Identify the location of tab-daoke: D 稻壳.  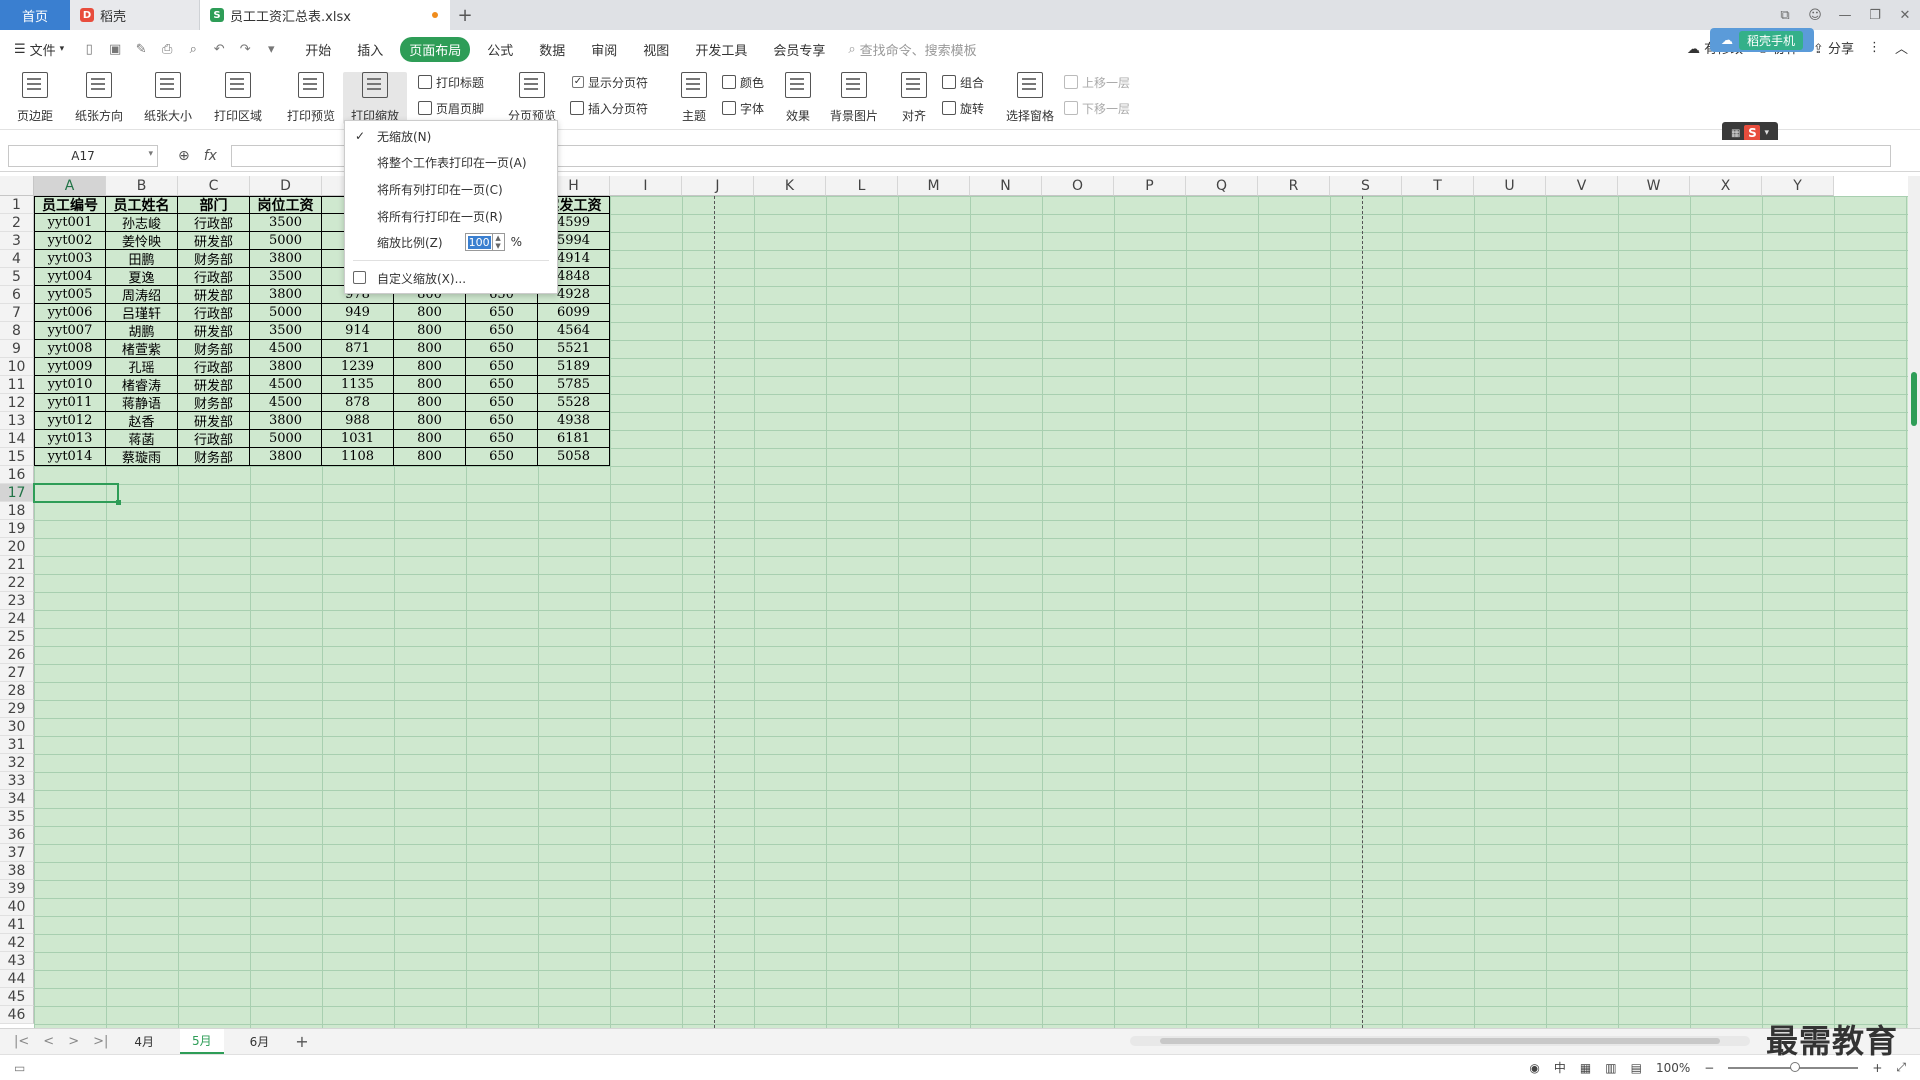
(135, 15).